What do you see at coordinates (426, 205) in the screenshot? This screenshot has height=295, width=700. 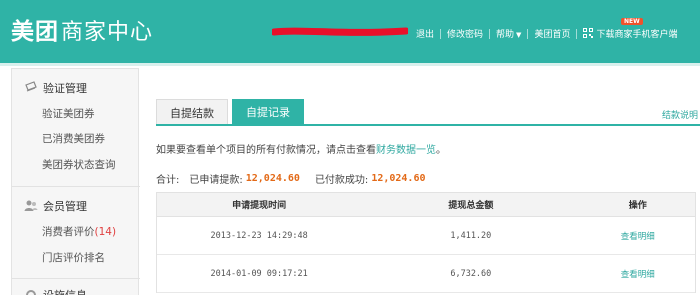 I see `table-header: 申请提现时间 提现总金额 操作` at bounding box center [426, 205].